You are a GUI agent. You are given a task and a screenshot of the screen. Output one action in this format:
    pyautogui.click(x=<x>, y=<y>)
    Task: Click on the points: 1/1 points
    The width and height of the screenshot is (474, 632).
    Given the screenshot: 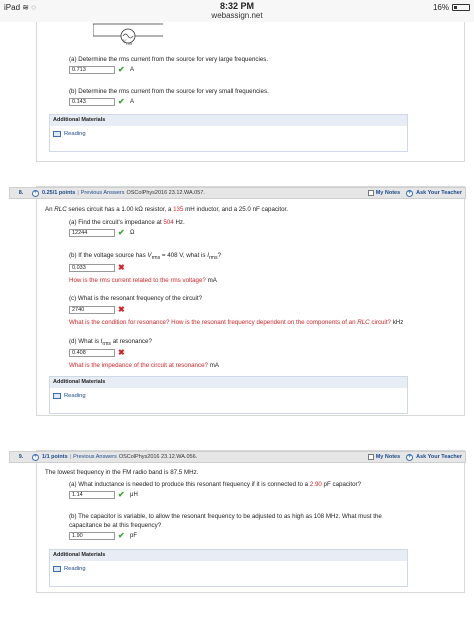 What is the action you would take?
    pyautogui.click(x=55, y=457)
    